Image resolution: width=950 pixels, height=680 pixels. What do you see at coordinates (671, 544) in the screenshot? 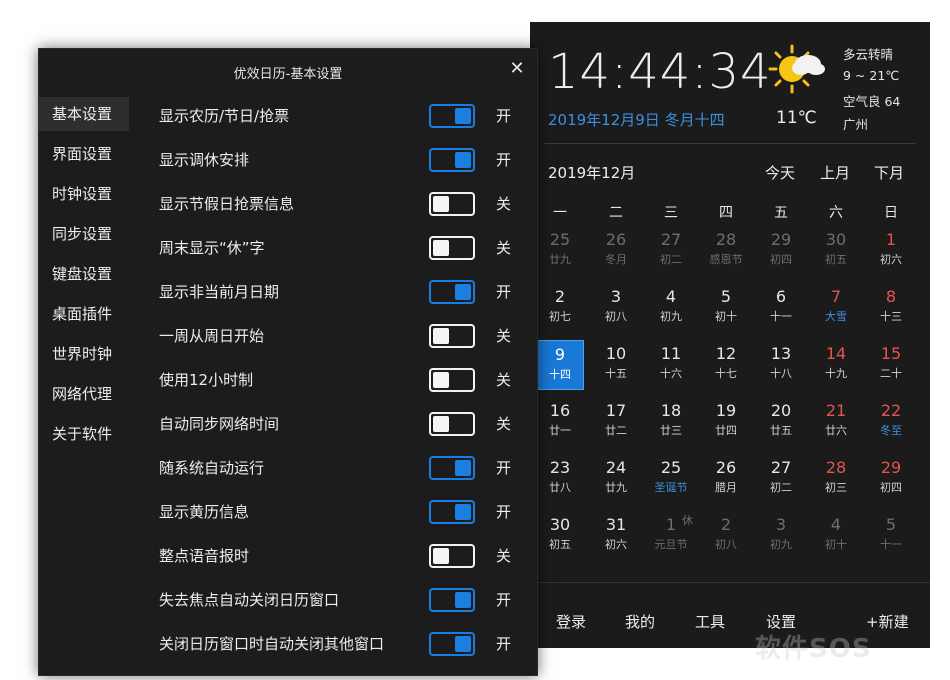
I see `lunar-date: 元旦节` at bounding box center [671, 544].